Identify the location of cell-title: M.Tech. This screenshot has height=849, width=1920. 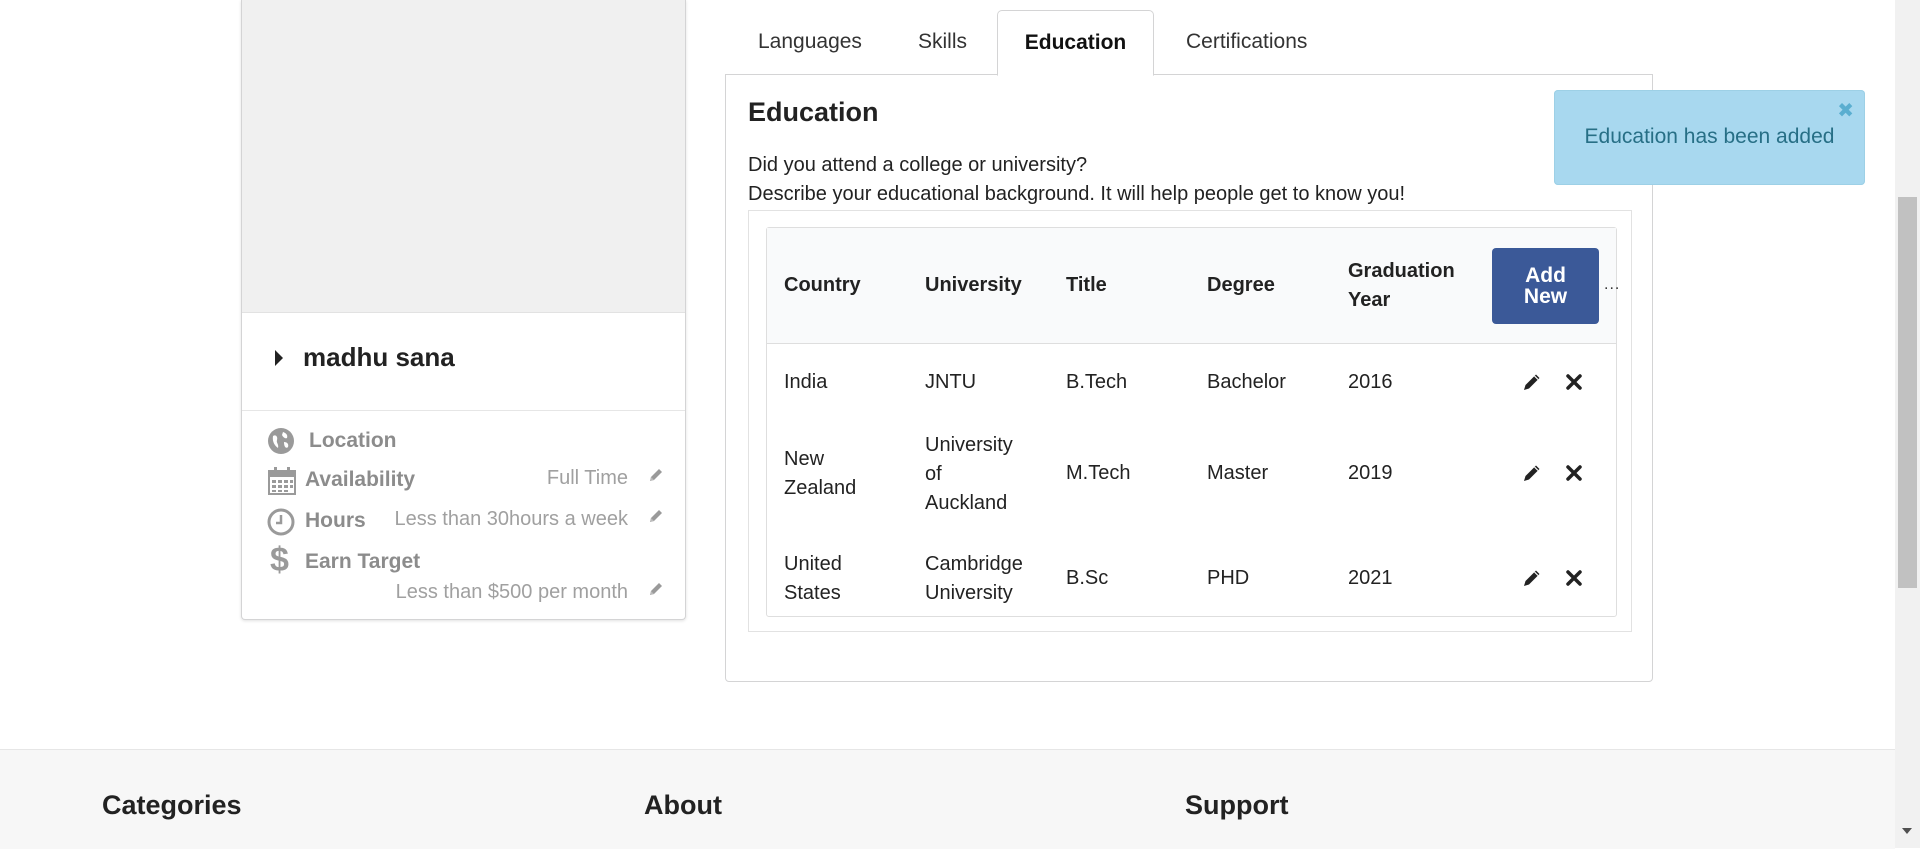
(1098, 473).